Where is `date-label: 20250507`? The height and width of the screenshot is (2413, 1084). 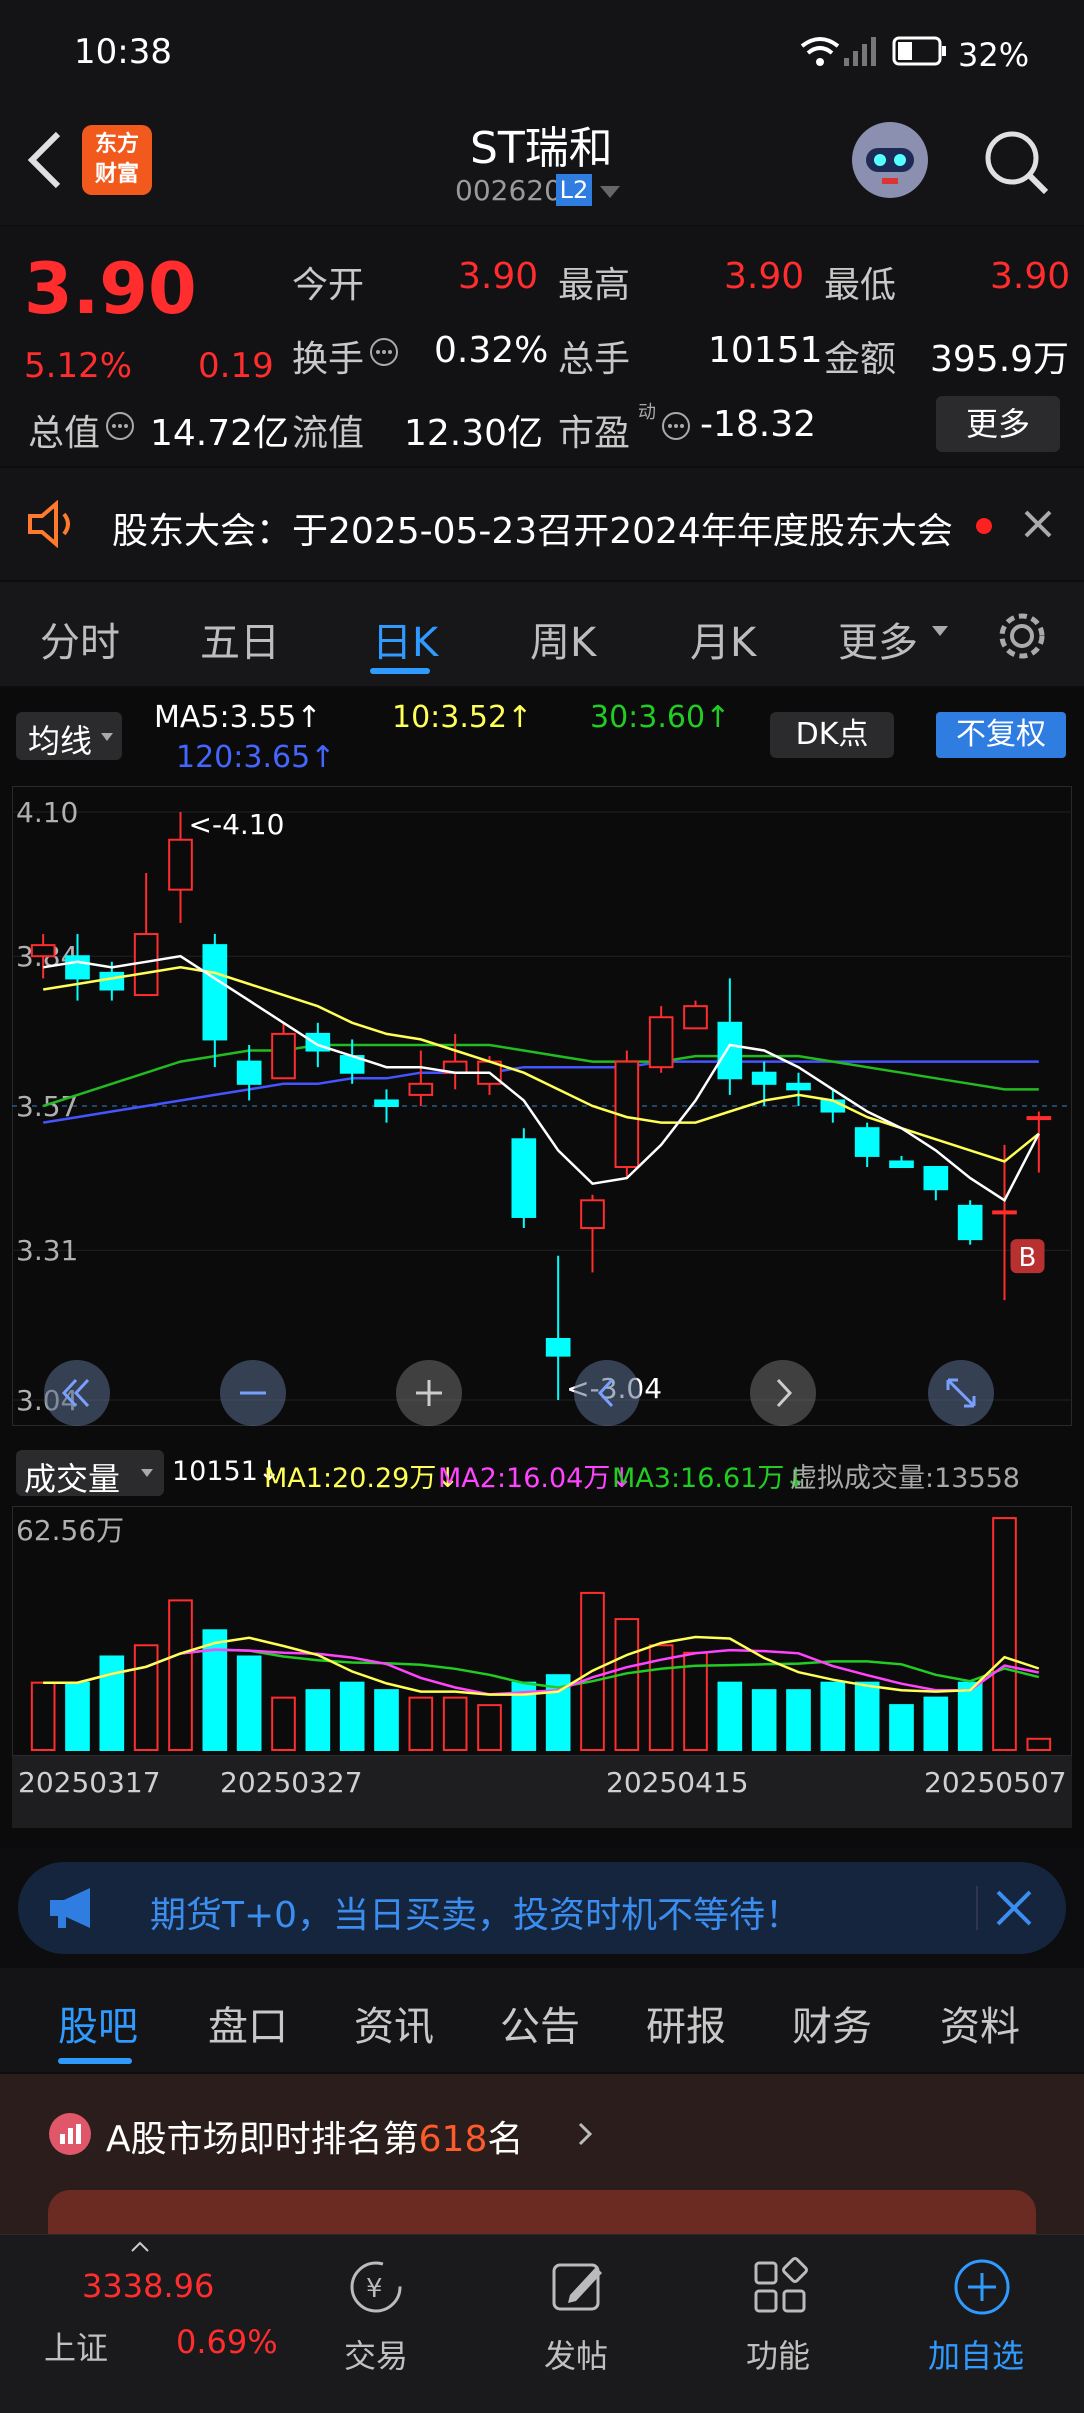 date-label: 20250507 is located at coordinates (995, 1782).